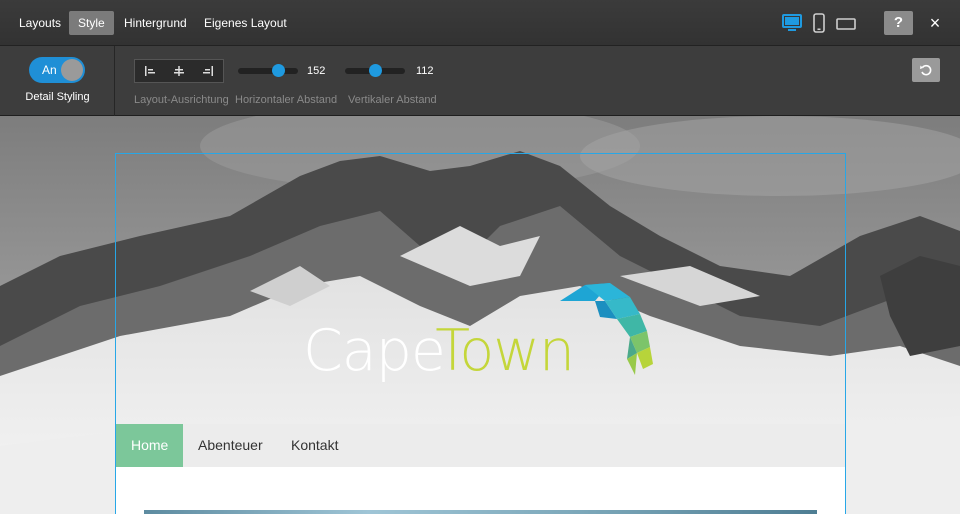 The width and height of the screenshot is (960, 514). What do you see at coordinates (392, 100) in the screenshot?
I see `vertical-spacing-label: Vertikaler Abstand` at bounding box center [392, 100].